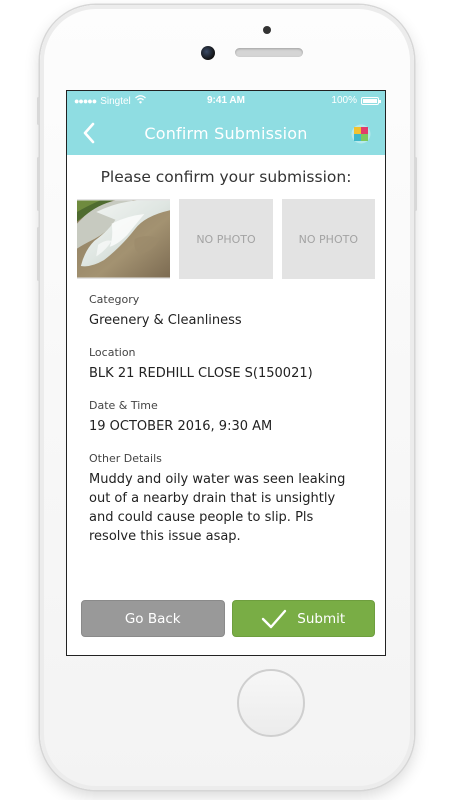 The height and width of the screenshot is (800, 467). Describe the element at coordinates (226, 177) in the screenshot. I see `confirm-heading: Please confirm your submission:` at that location.